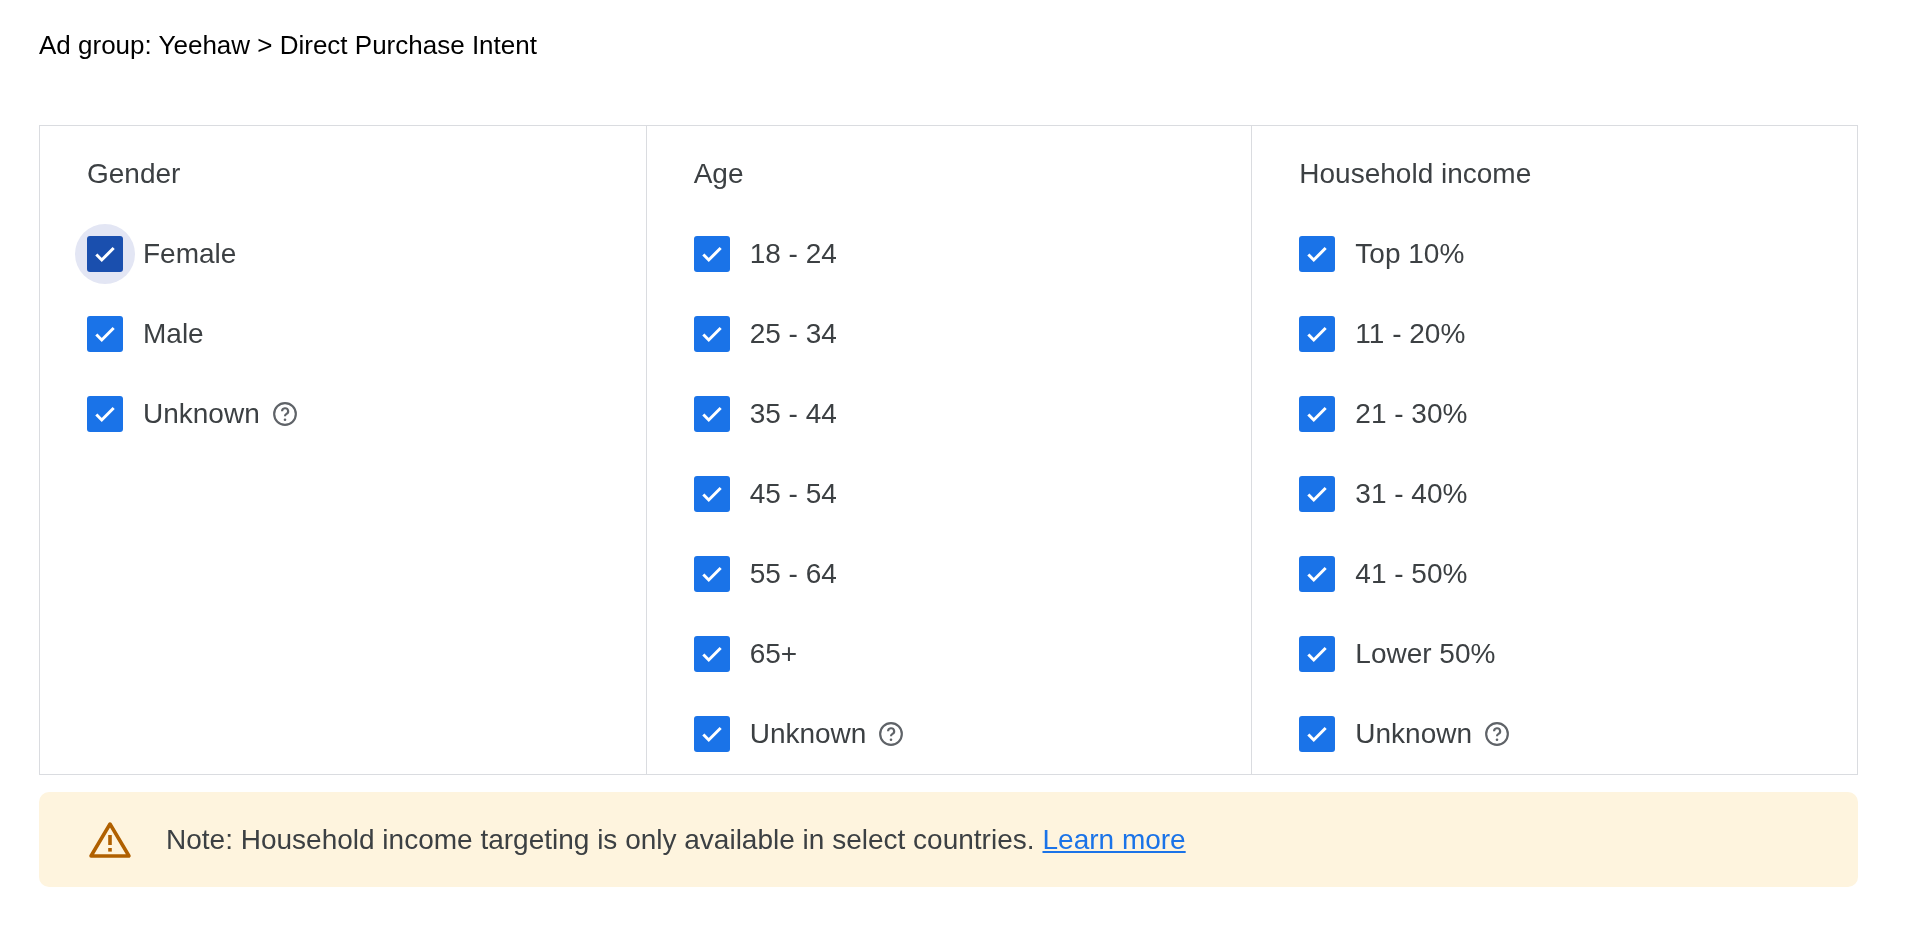 Image resolution: width=1920 pixels, height=934 pixels. Describe the element at coordinates (1415, 174) in the screenshot. I see `column-heading: Household income` at that location.